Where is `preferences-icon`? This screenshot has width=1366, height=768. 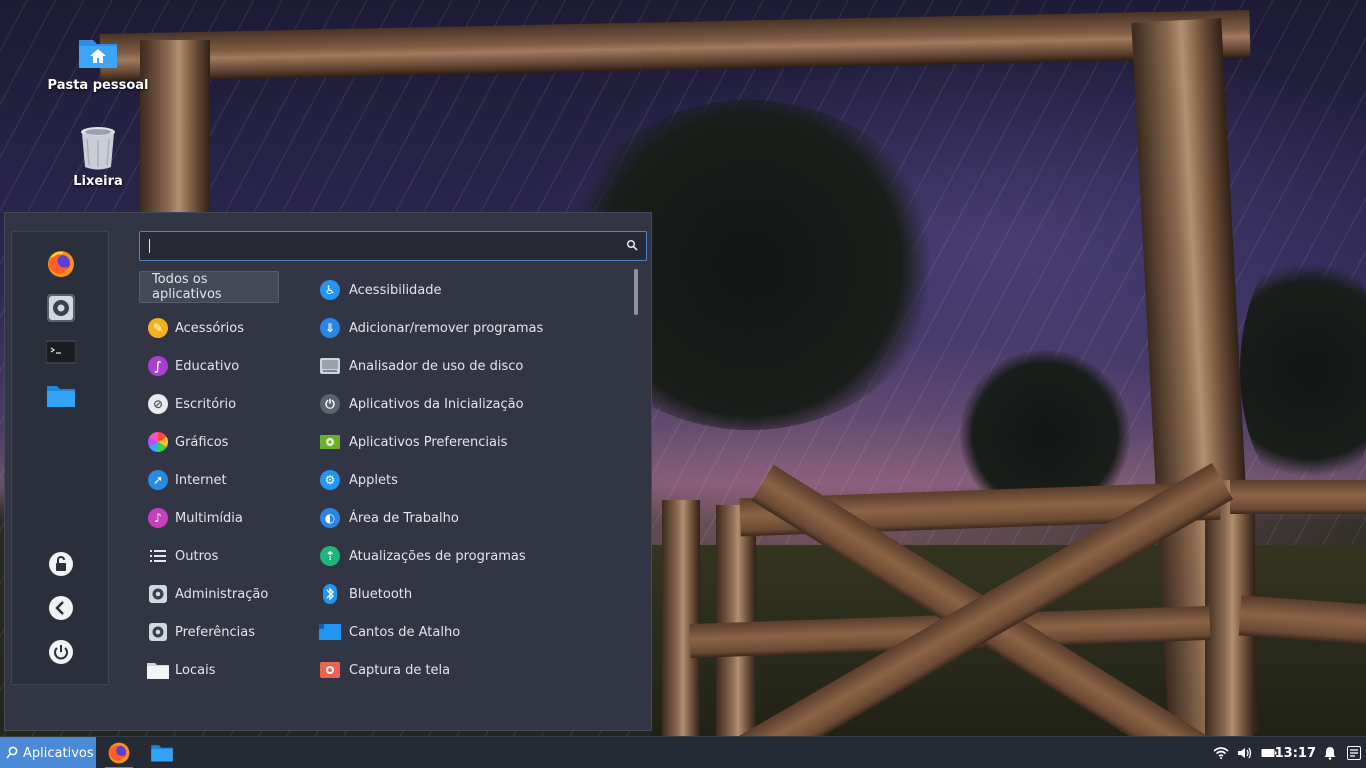 preferences-icon is located at coordinates (158, 632).